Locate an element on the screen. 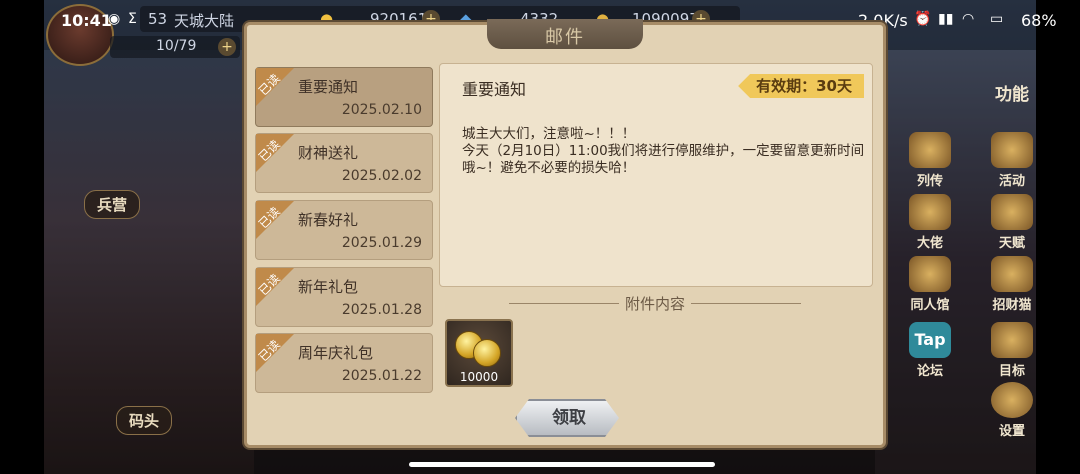  mail-item: 已读 新年礼包 2025.01.28 is located at coordinates (344, 297).